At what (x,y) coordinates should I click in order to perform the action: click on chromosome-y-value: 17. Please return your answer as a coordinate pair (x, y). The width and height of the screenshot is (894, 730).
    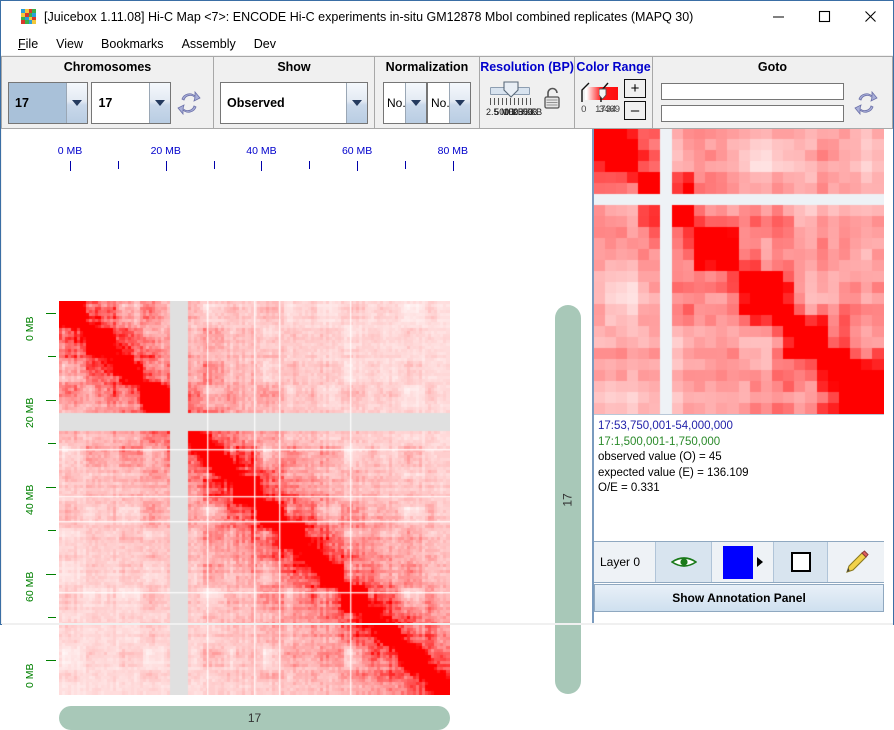
    Looking at the image, I should click on (105, 102).